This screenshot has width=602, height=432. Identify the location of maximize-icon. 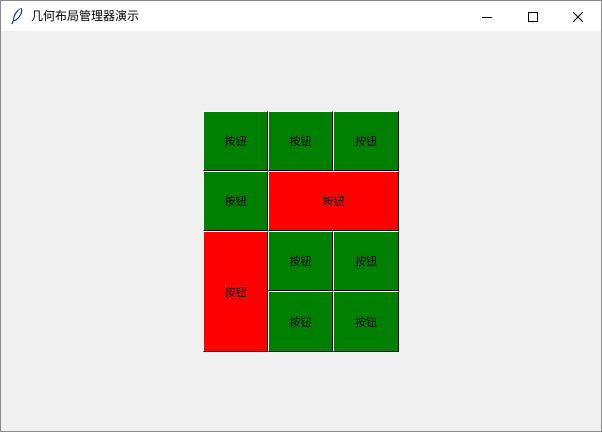
(533, 16).